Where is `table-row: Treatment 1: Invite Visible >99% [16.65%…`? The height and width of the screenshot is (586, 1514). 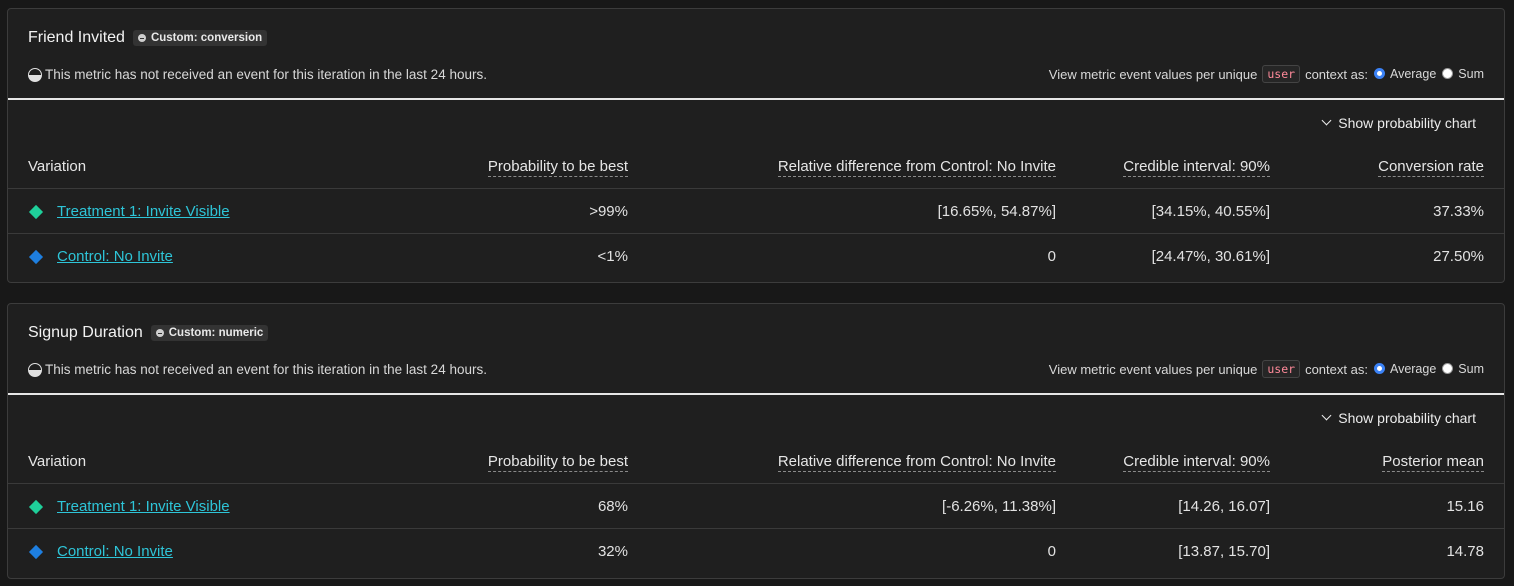 table-row: Treatment 1: Invite Visible >99% [16.65%… is located at coordinates (756, 211).